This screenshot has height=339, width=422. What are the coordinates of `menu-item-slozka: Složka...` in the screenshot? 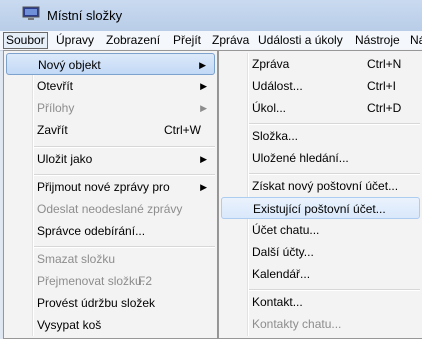 It's located at (320, 136).